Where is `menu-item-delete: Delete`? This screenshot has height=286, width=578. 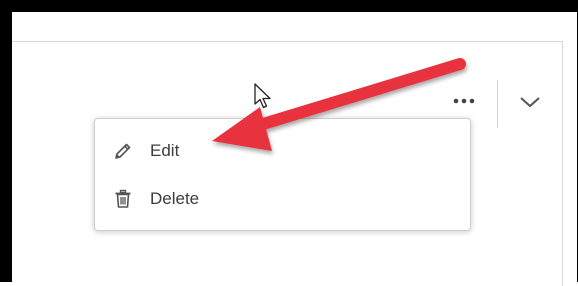 menu-item-delete: Delete is located at coordinates (282, 199).